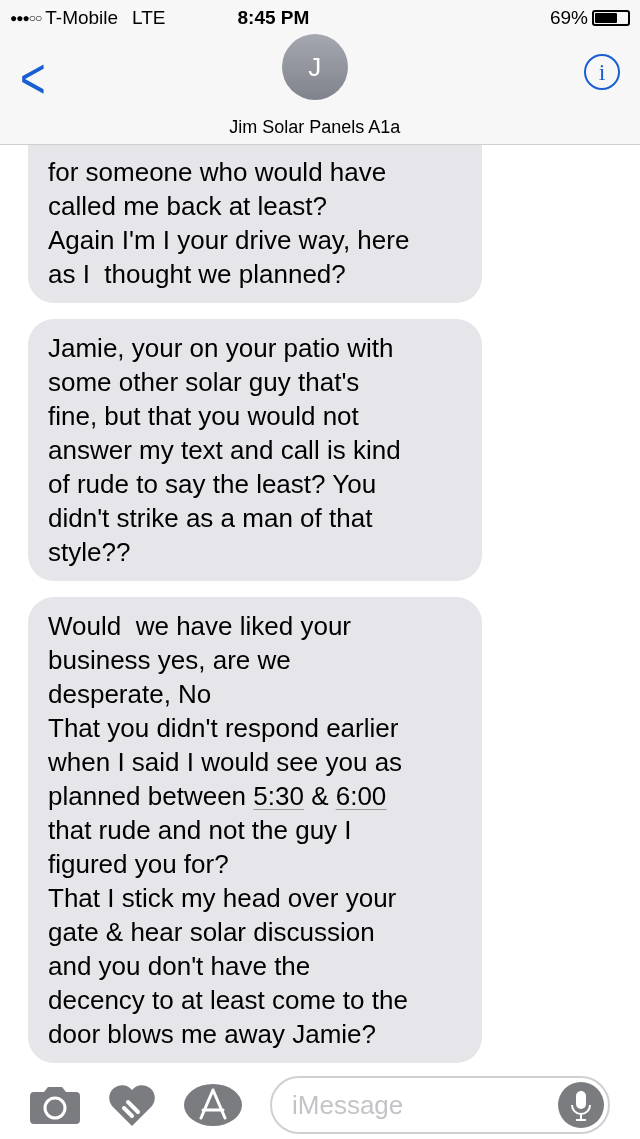 Image resolution: width=640 pixels, height=1139 pixels. Describe the element at coordinates (273, 17) in the screenshot. I see `clock-time: 8:45 PM` at that location.